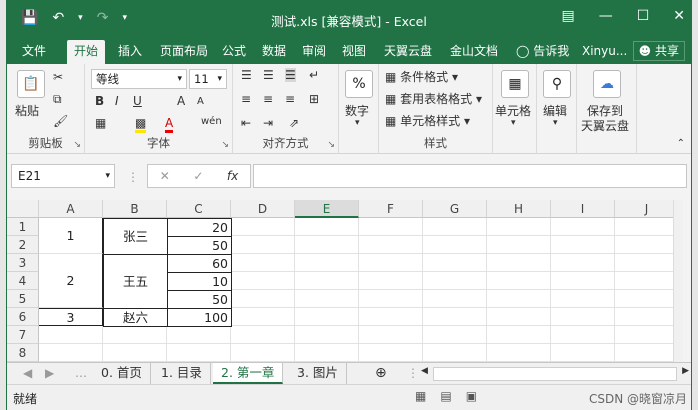 The height and width of the screenshot is (410, 698). I want to click on align-top-icon: ☰, so click(246, 75).